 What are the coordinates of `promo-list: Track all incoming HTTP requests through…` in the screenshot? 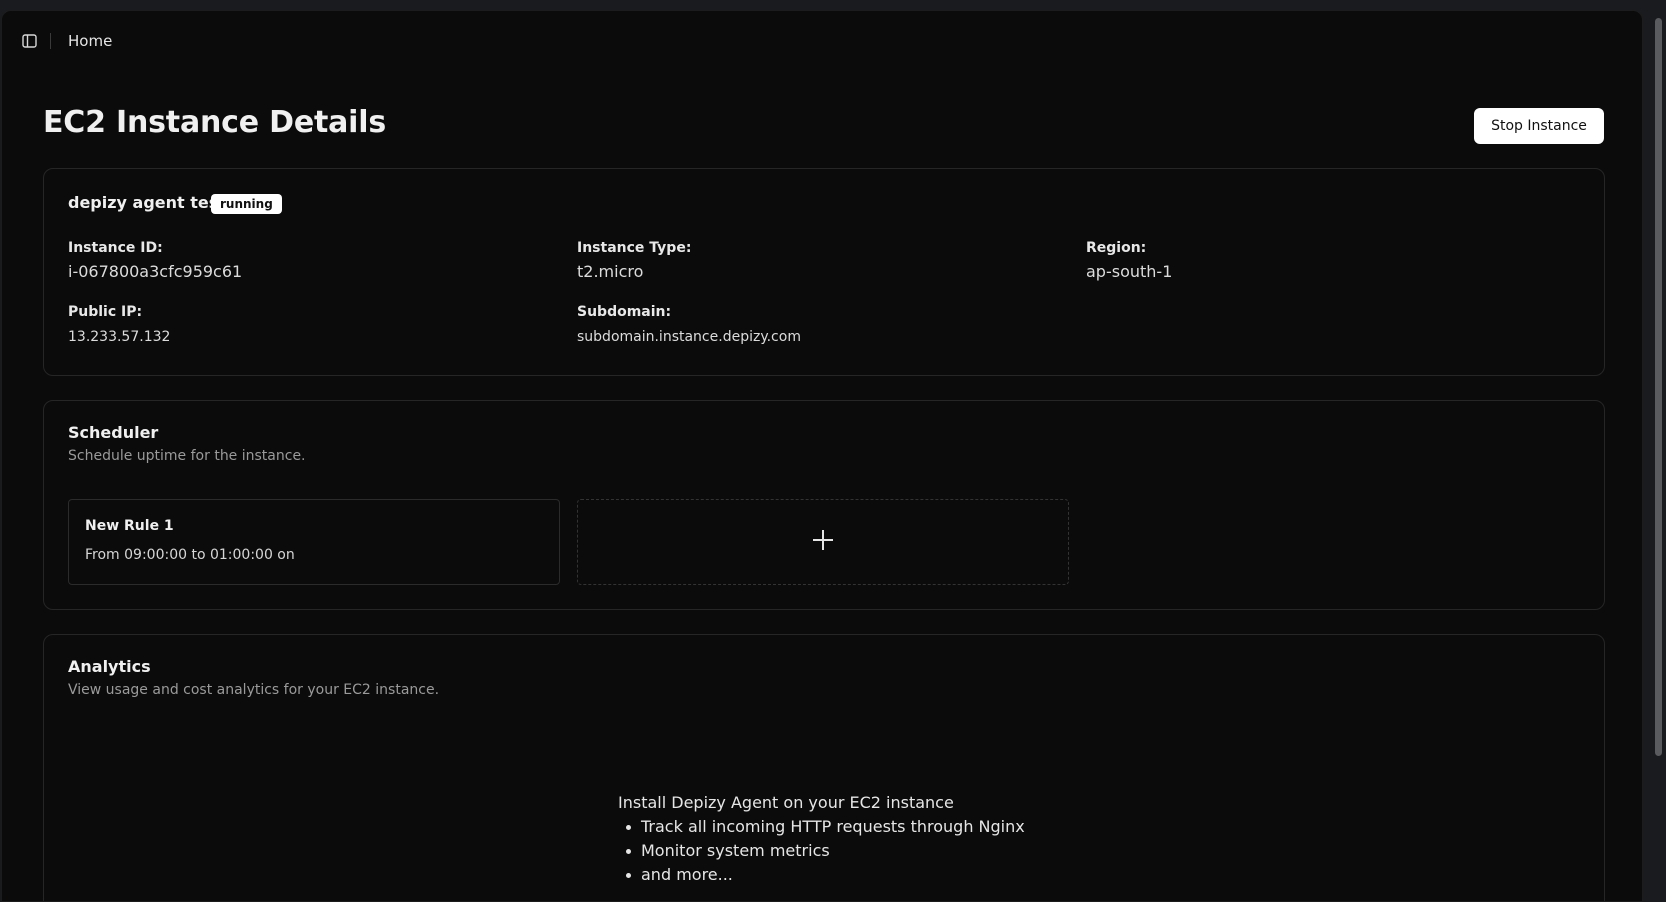 It's located at (858, 851).